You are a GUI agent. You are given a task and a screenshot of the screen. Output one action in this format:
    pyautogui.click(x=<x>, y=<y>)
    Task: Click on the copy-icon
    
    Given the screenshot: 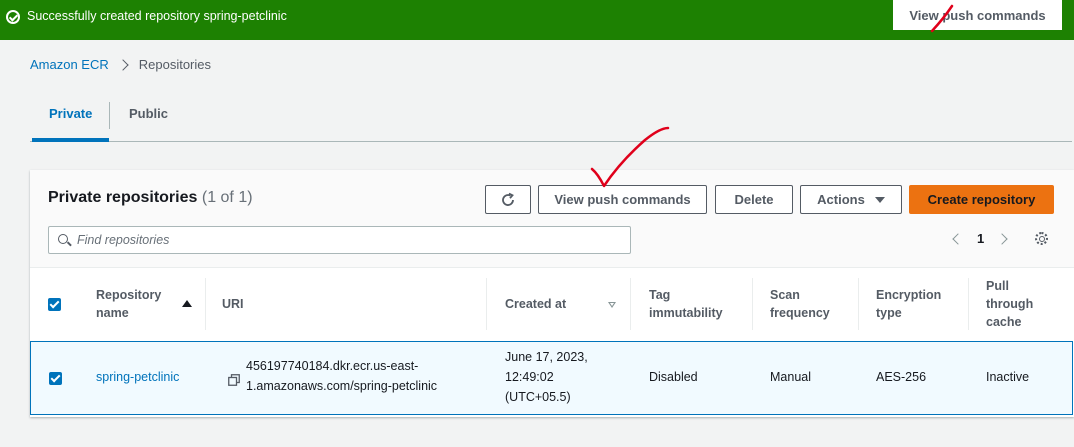 What is the action you would take?
    pyautogui.click(x=234, y=380)
    